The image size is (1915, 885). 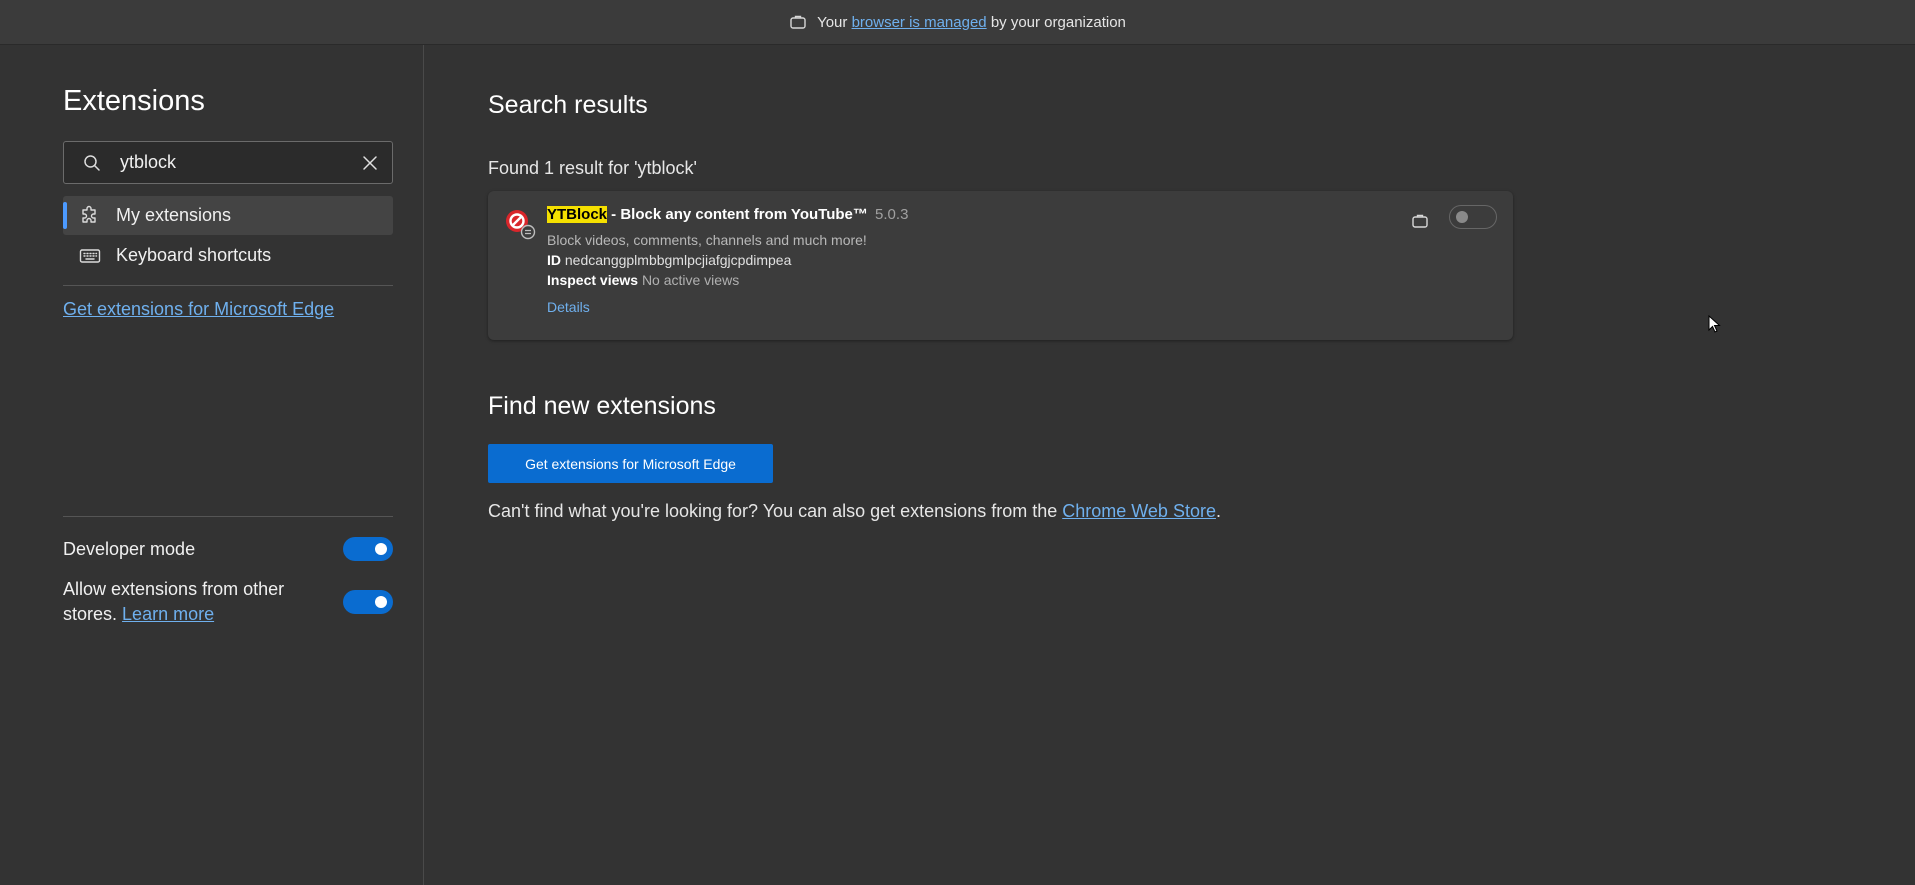 What do you see at coordinates (1058, 22) in the screenshot?
I see `banner-text-suffix: by your organization` at bounding box center [1058, 22].